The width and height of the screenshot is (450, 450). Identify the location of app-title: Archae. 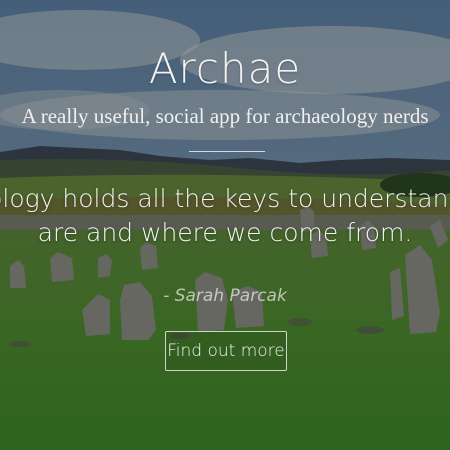
(225, 68).